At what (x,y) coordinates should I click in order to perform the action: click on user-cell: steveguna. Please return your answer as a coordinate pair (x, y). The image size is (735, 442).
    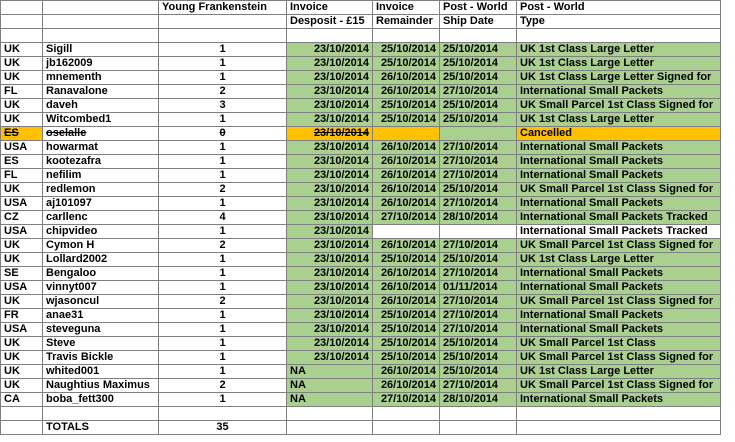
    Looking at the image, I should click on (100, 329).